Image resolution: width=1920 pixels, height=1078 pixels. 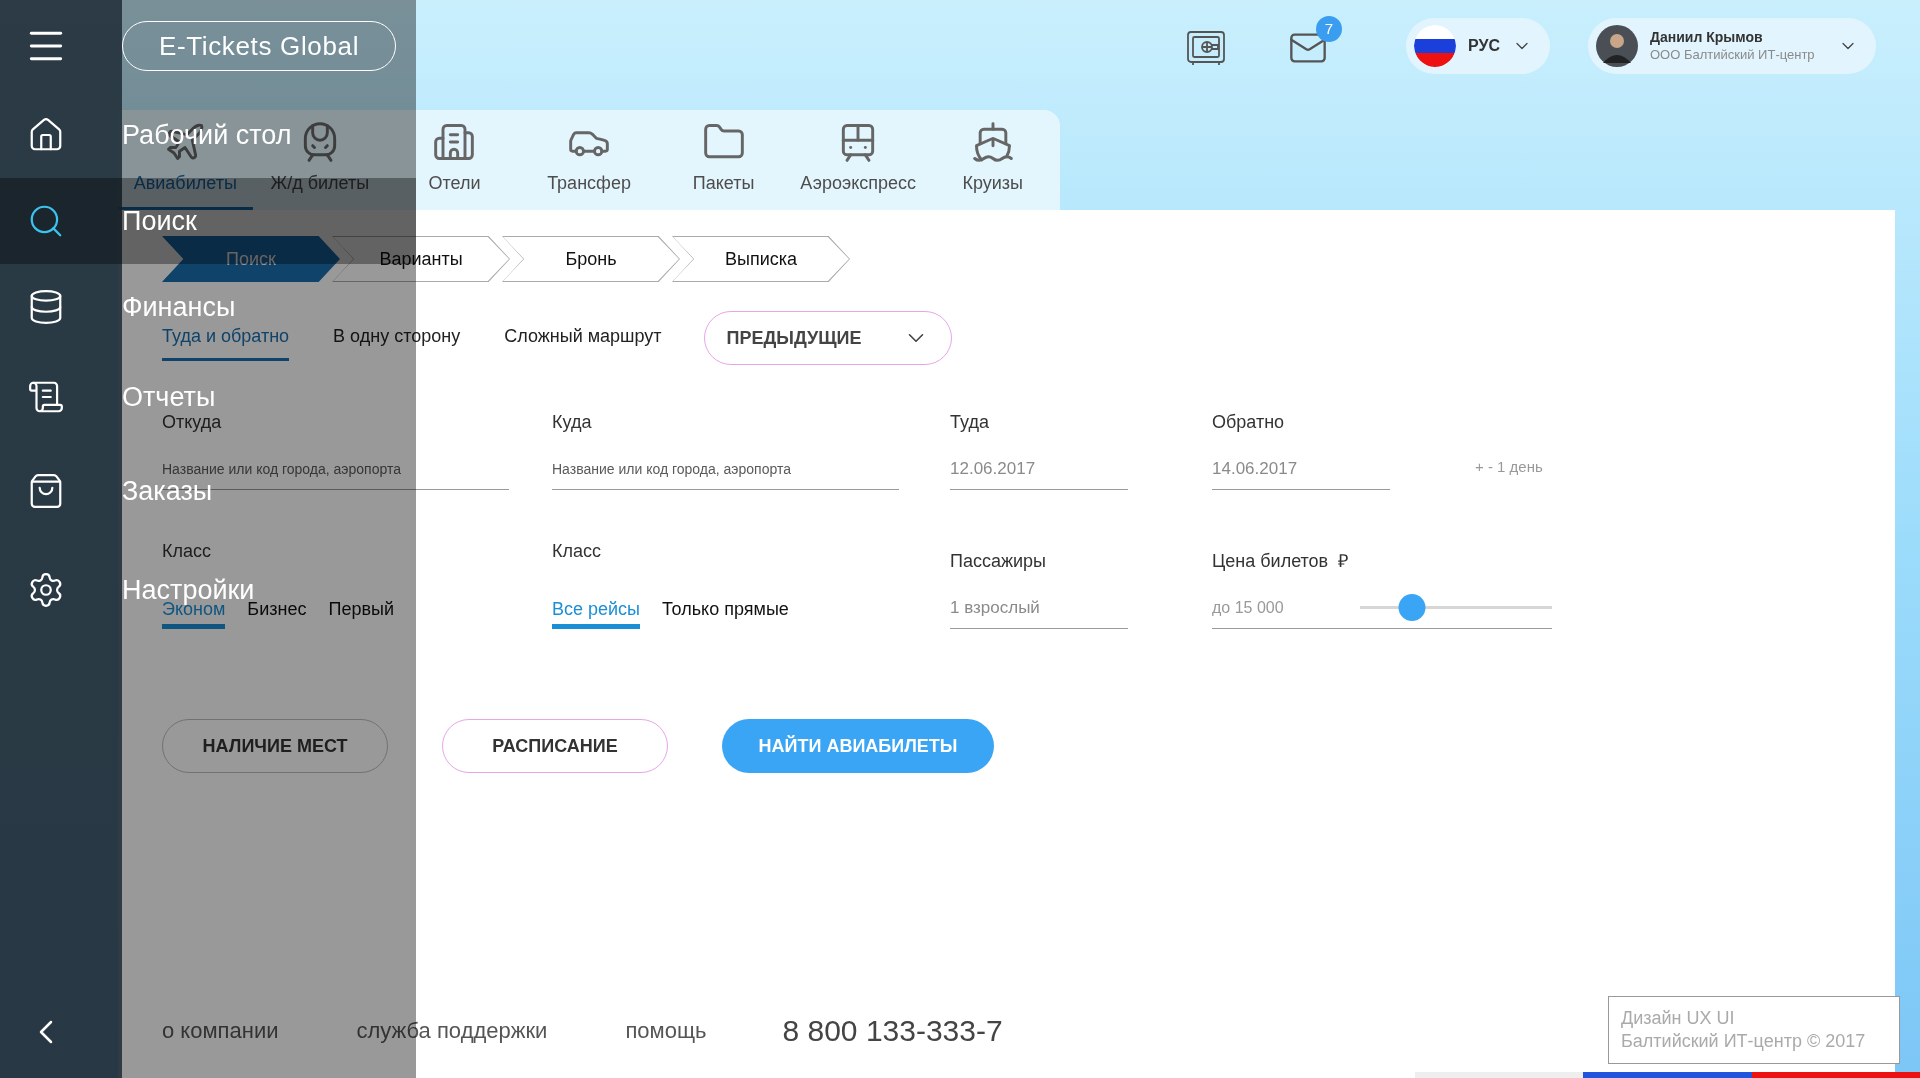 I want to click on input-field: Название или код города, аэропорта, so click(x=725, y=469).